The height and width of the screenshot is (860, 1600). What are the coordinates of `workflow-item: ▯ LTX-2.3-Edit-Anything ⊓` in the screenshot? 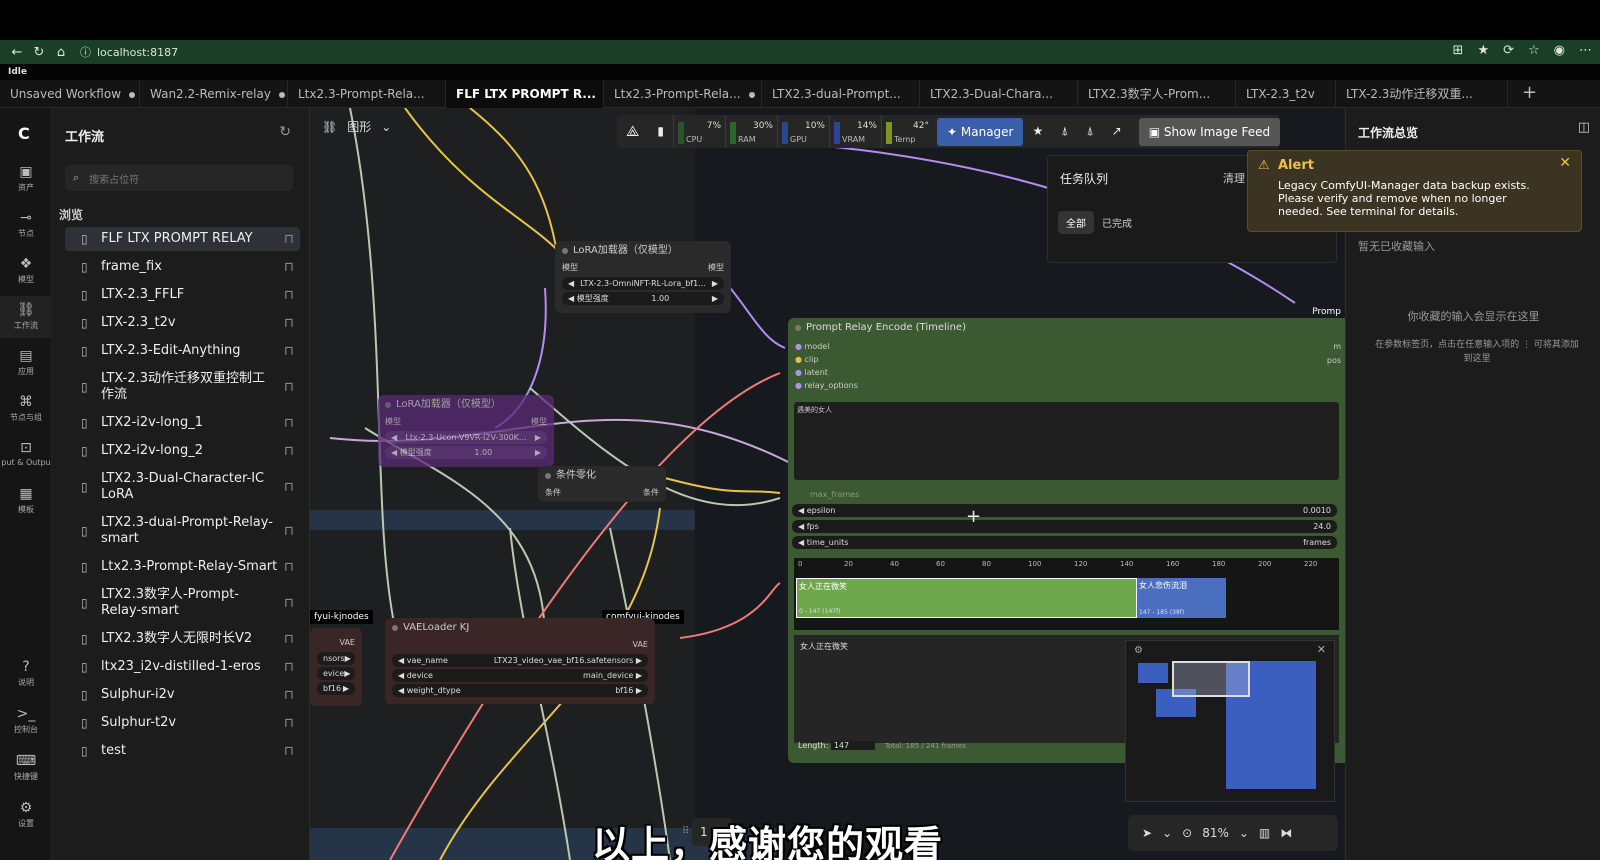 It's located at (182, 351).